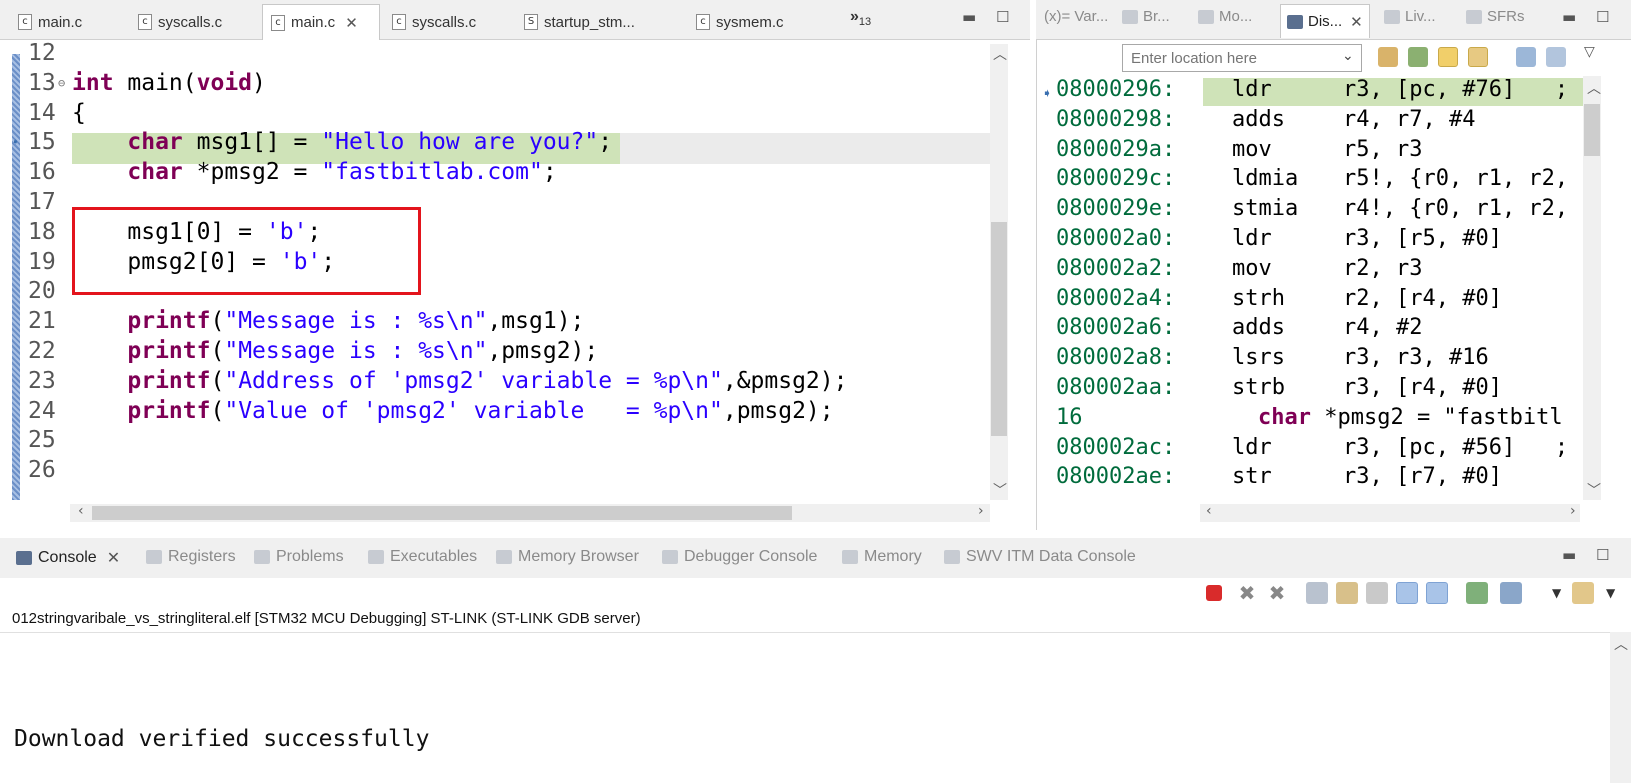 Image resolution: width=1631 pixels, height=783 pixels. Describe the element at coordinates (68, 558) in the screenshot. I see `tab-console: Console ✕` at that location.